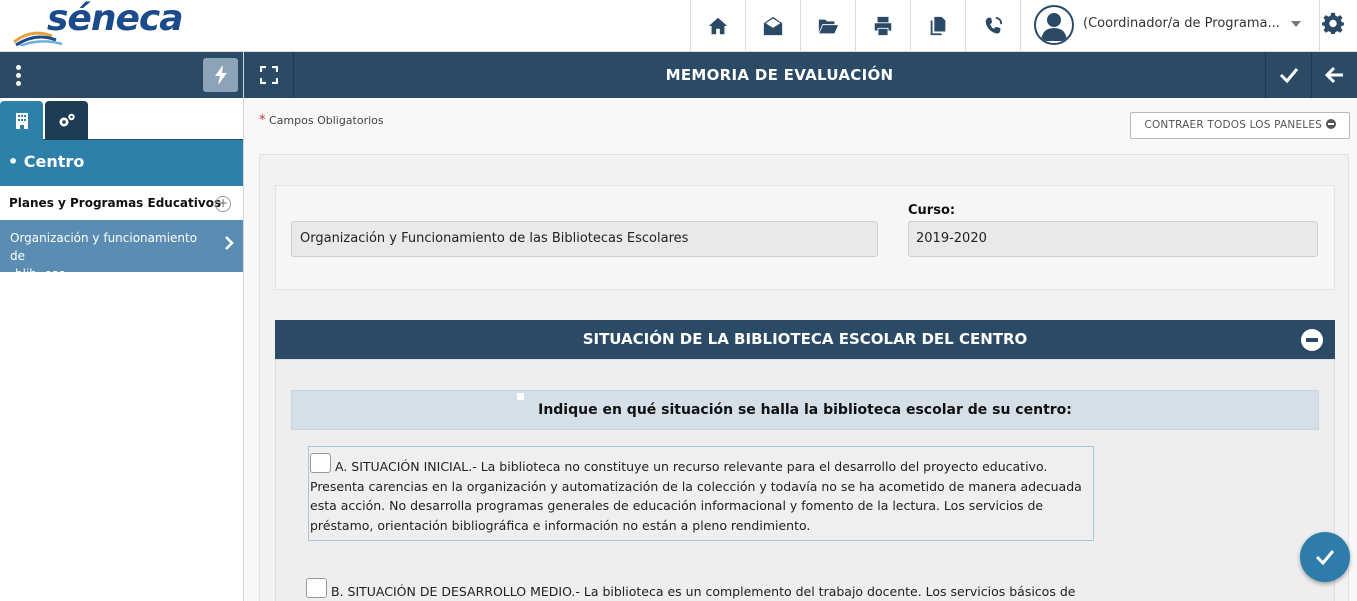  I want to click on building-icon, so click(21, 120).